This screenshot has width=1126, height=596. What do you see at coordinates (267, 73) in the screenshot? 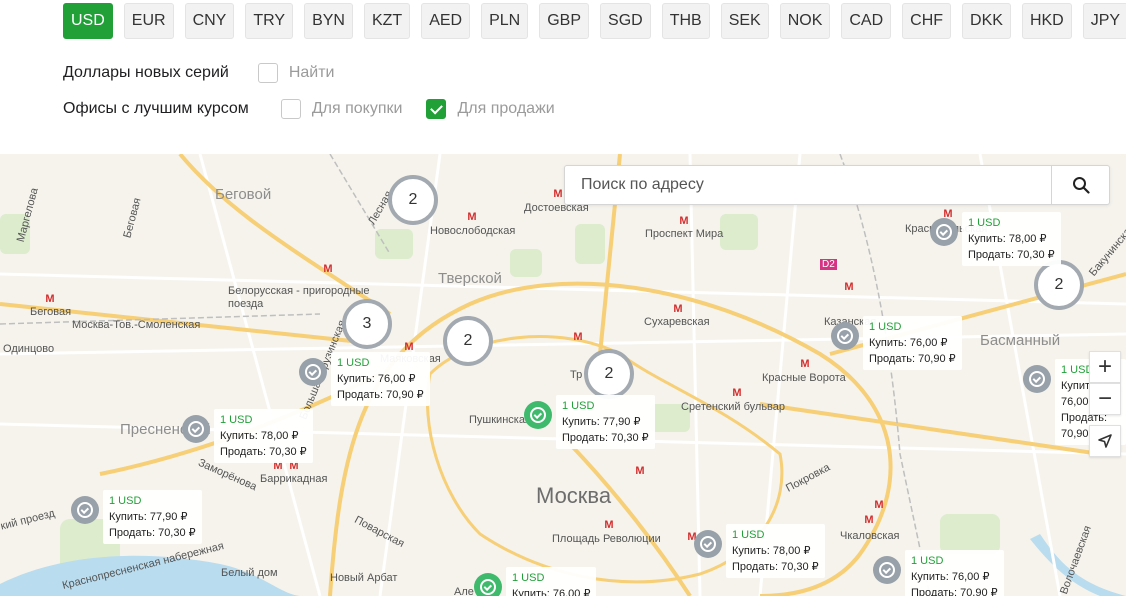
I see `find-checkbox-box` at bounding box center [267, 73].